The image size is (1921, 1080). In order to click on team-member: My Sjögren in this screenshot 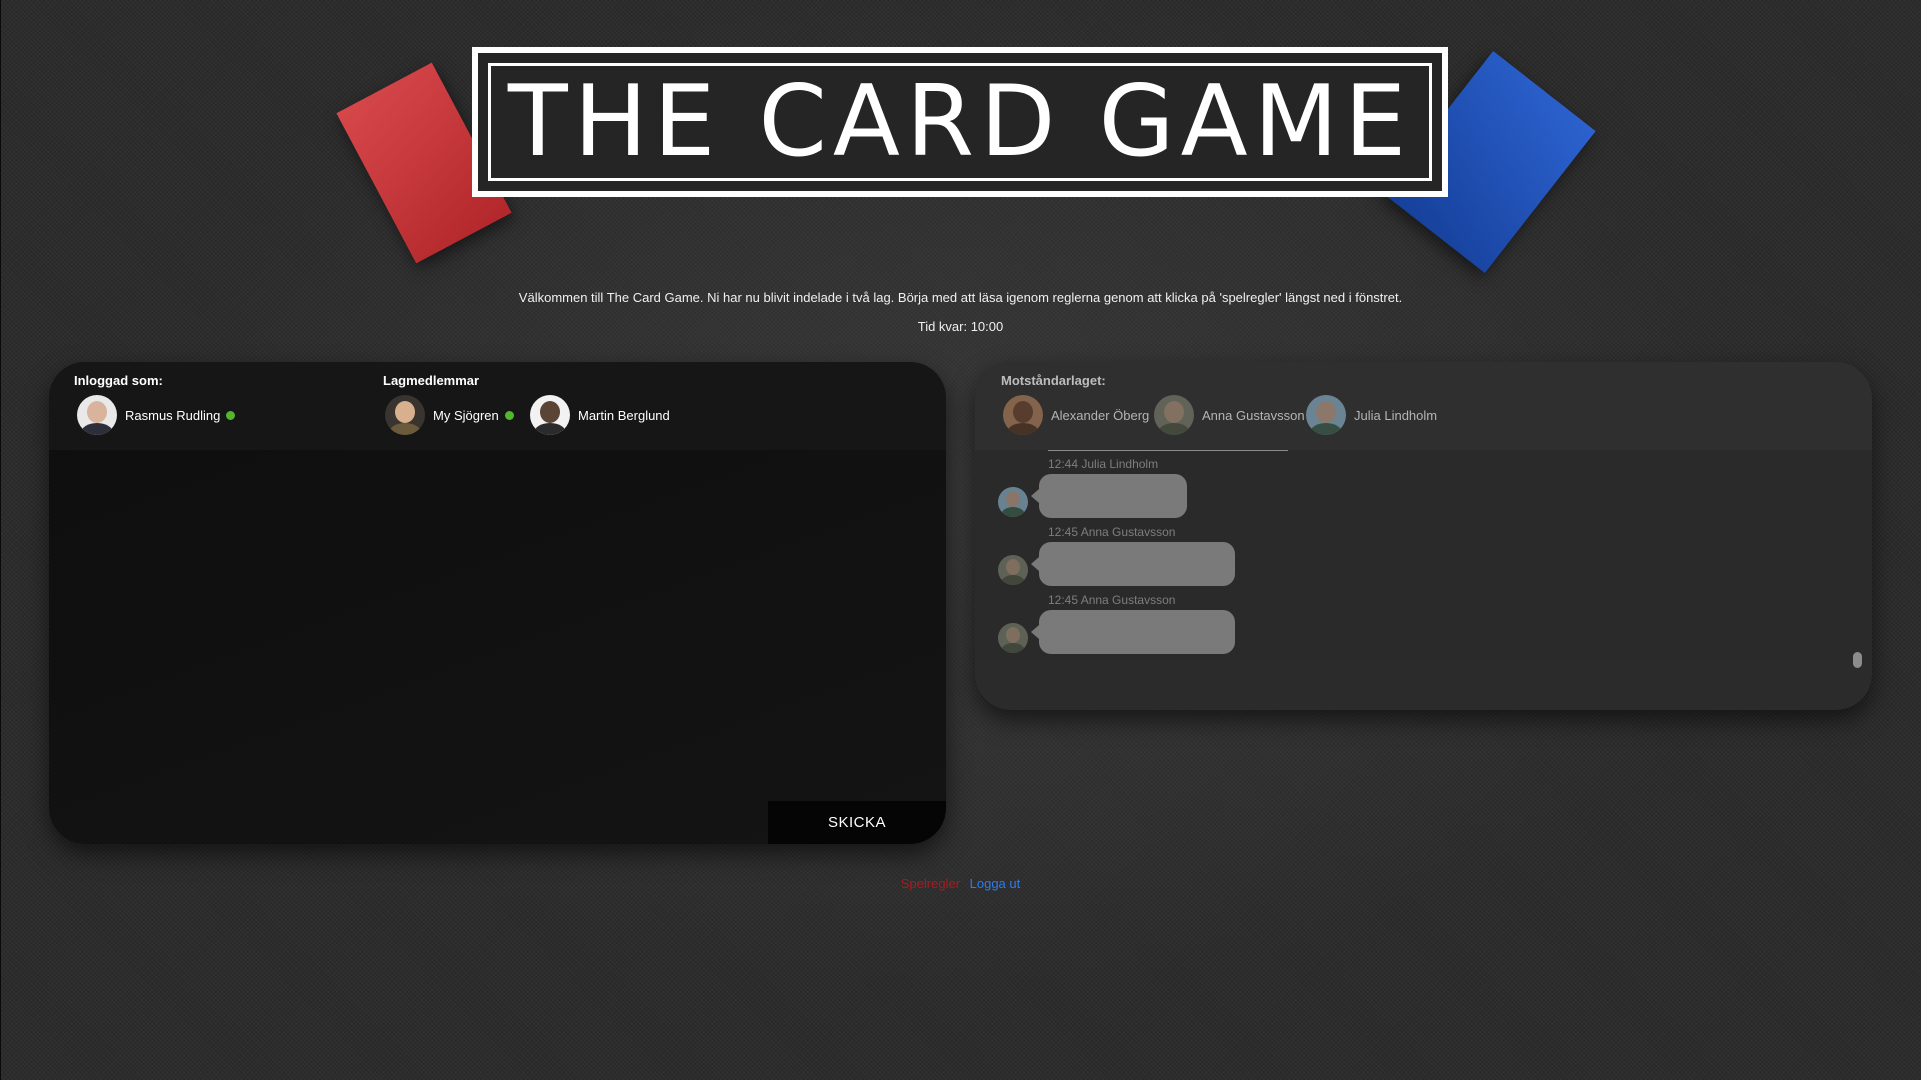, I will do `click(449, 415)`.